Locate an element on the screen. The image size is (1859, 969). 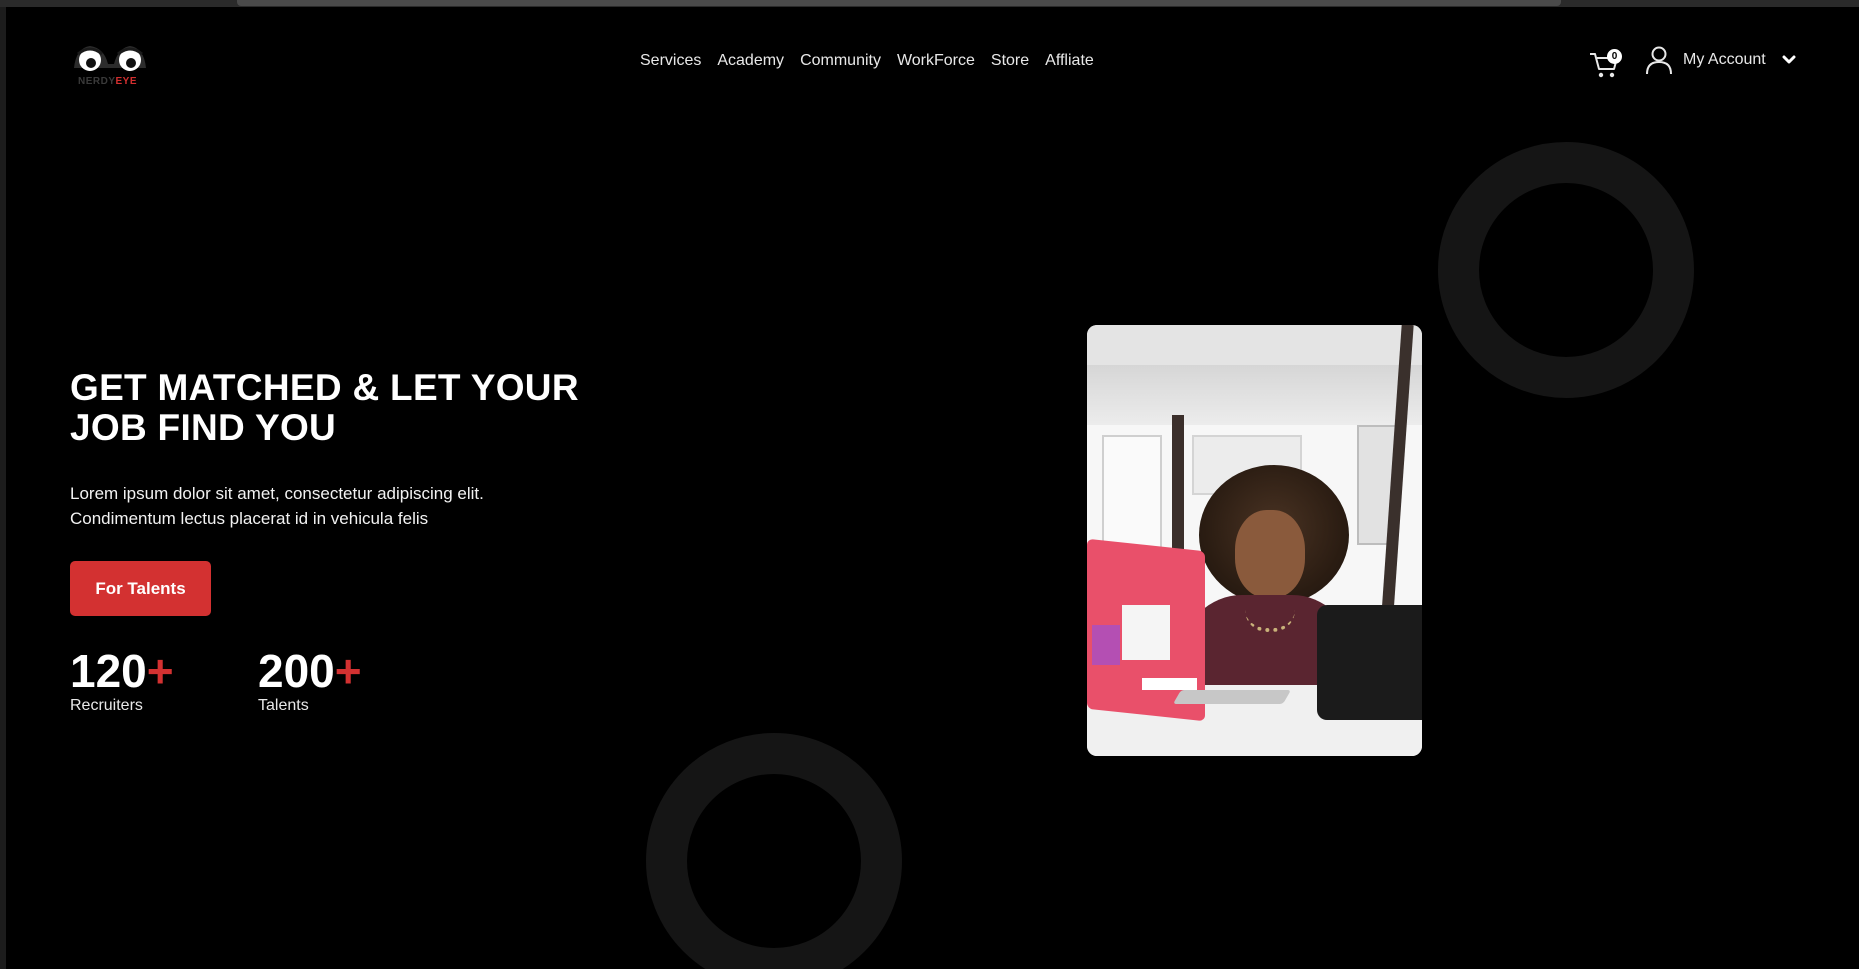
nav-store: Store is located at coordinates (1010, 61).